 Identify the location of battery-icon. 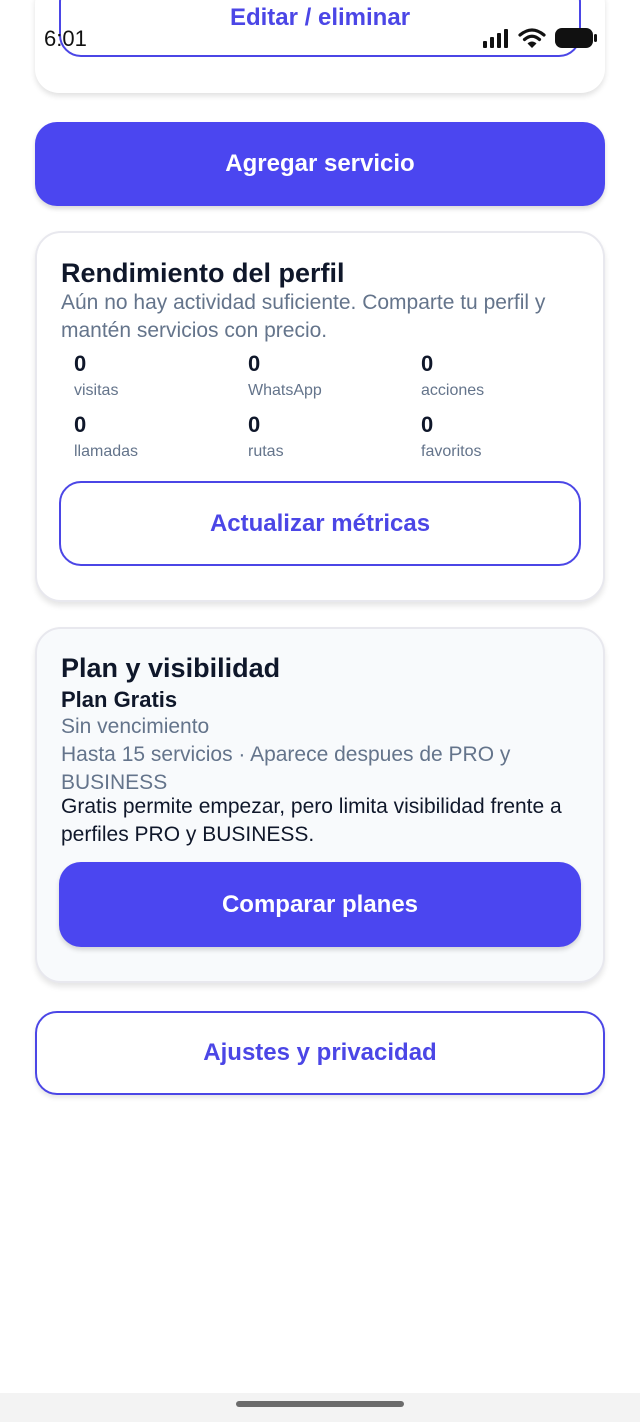
(576, 38).